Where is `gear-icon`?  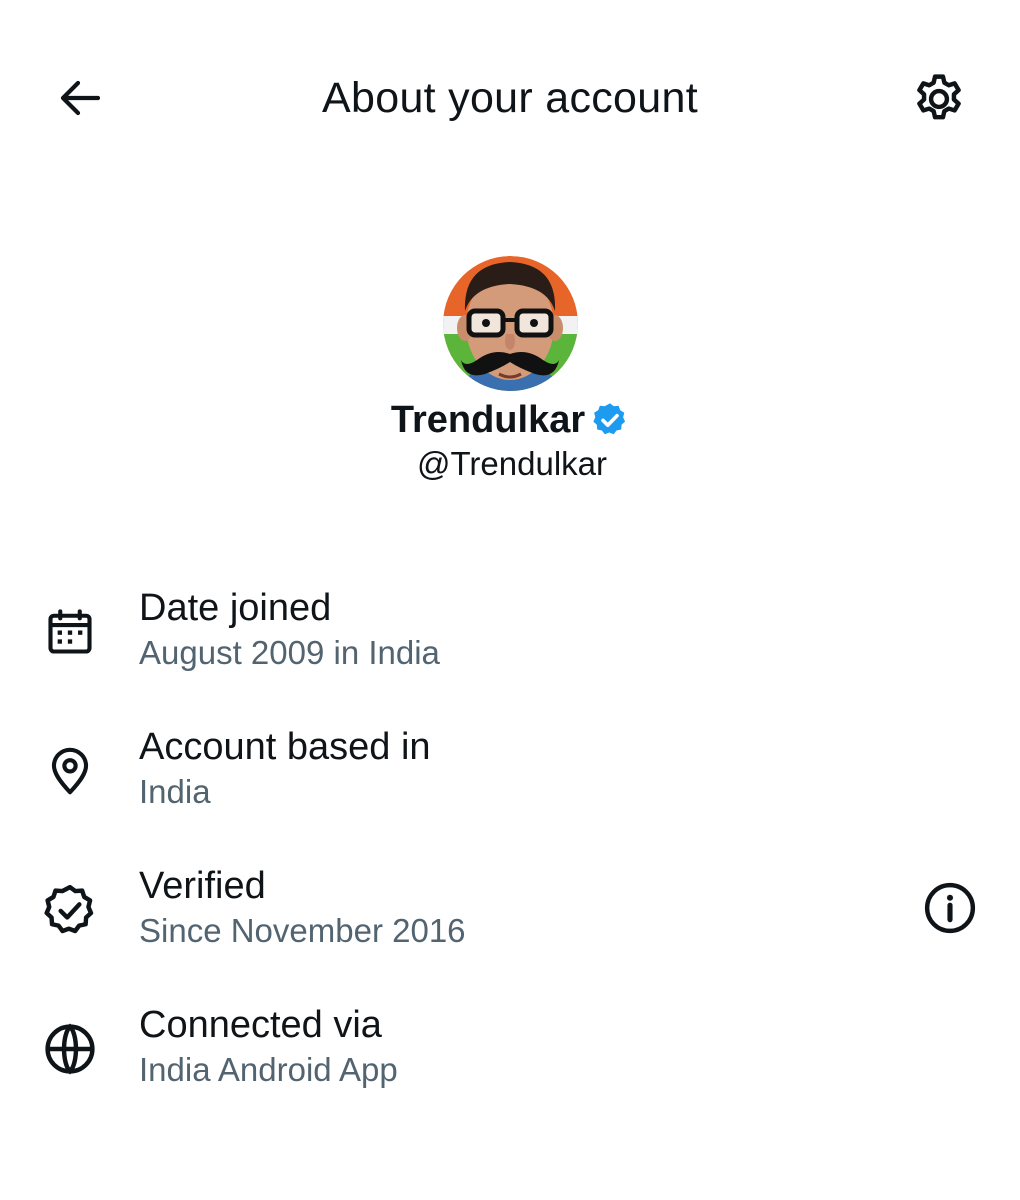
gear-icon is located at coordinates (939, 97).